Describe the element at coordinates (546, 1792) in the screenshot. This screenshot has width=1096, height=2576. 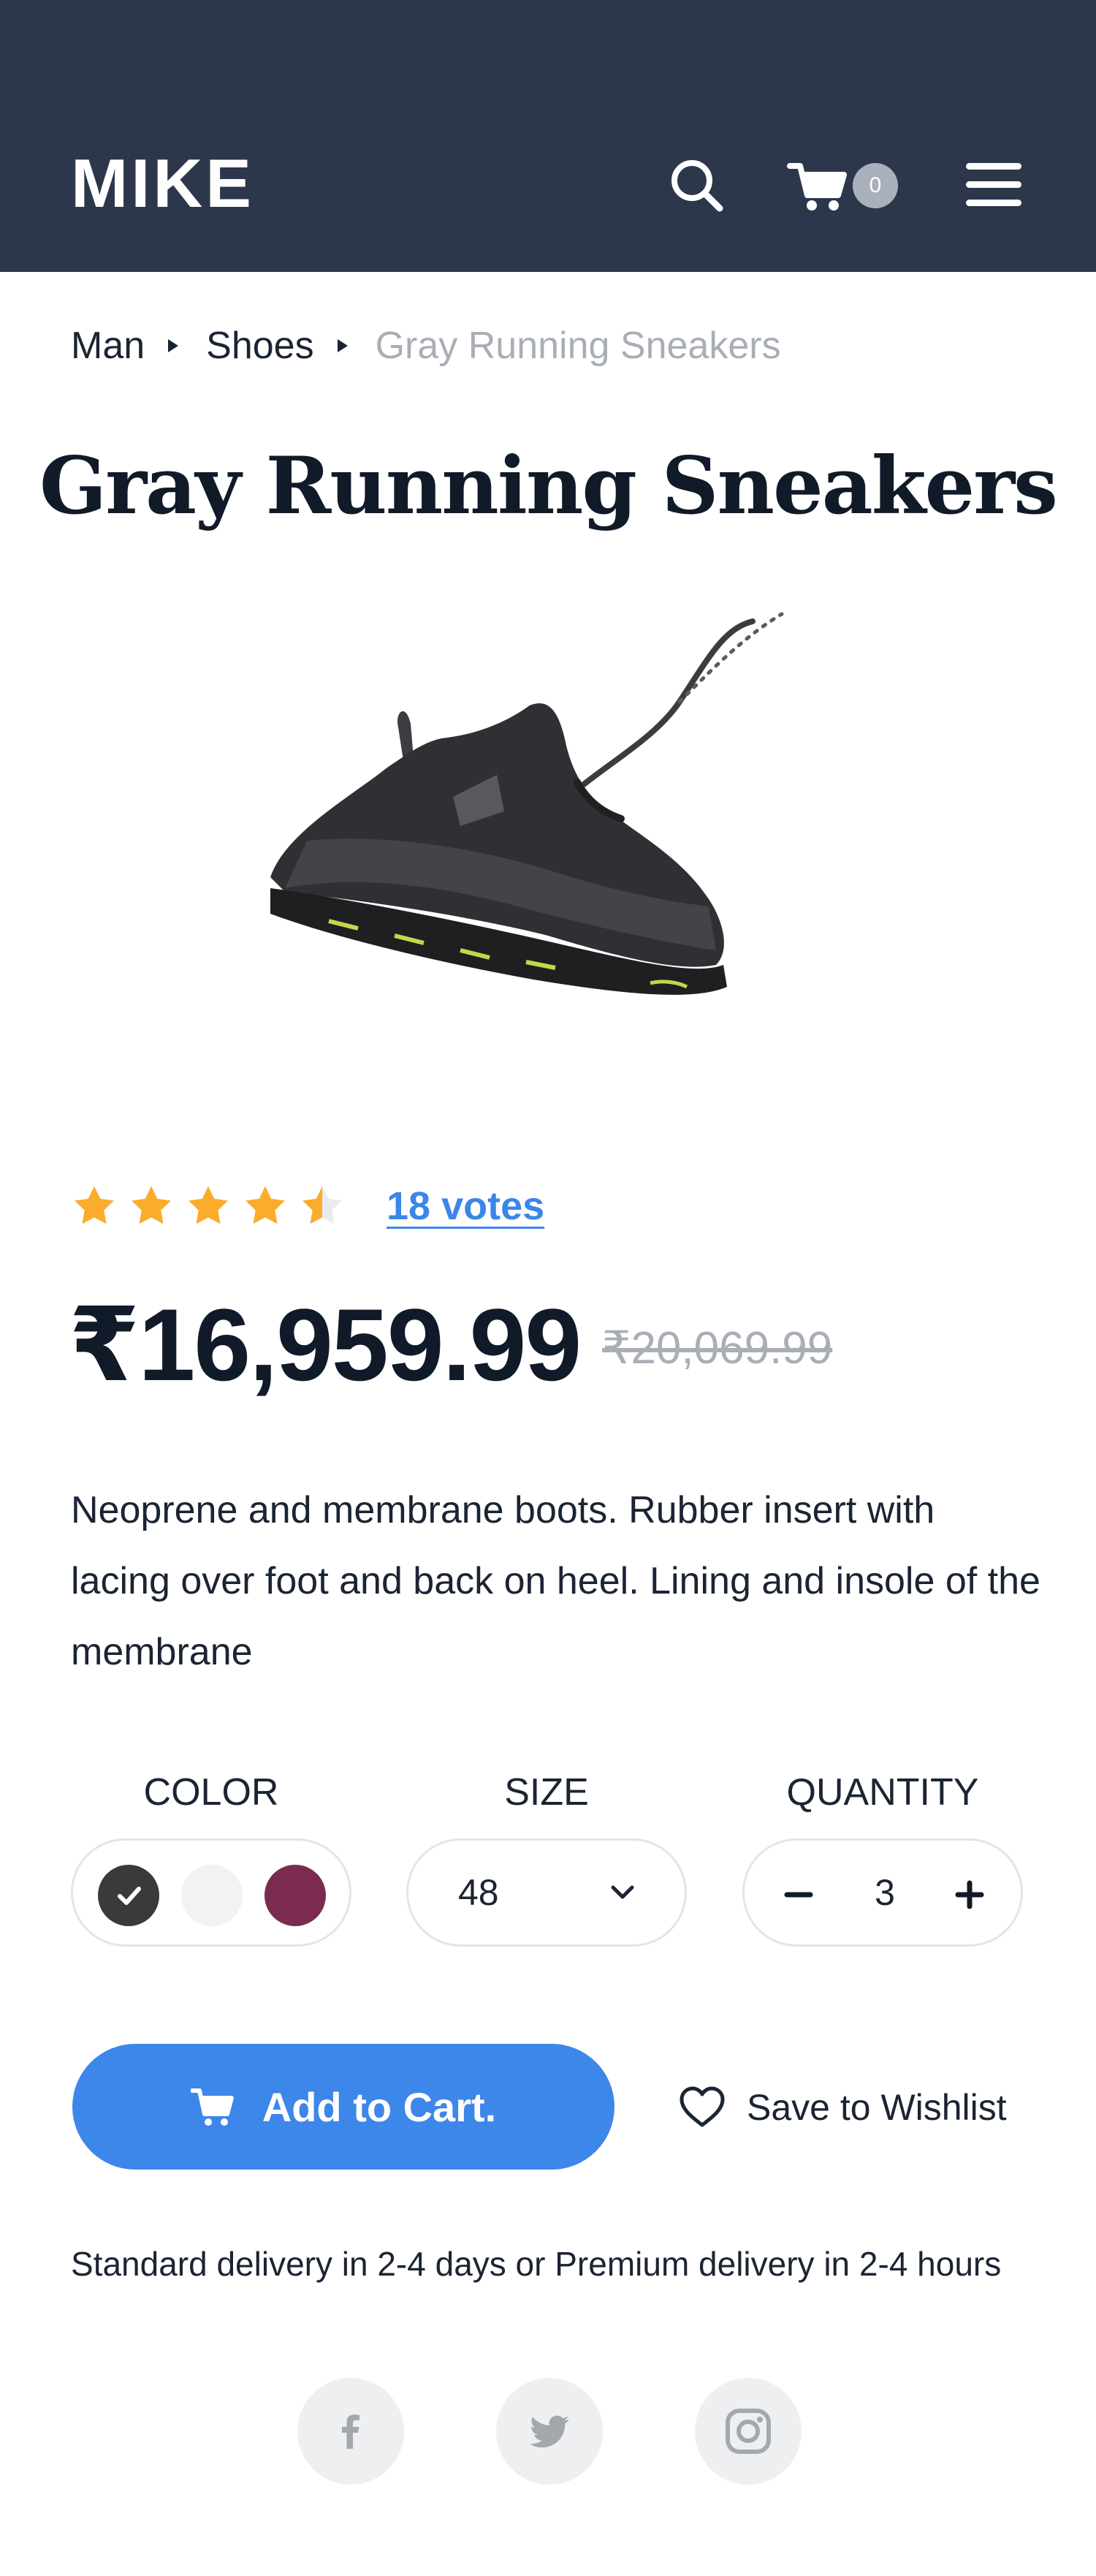
I see `size-label: SIZE` at that location.